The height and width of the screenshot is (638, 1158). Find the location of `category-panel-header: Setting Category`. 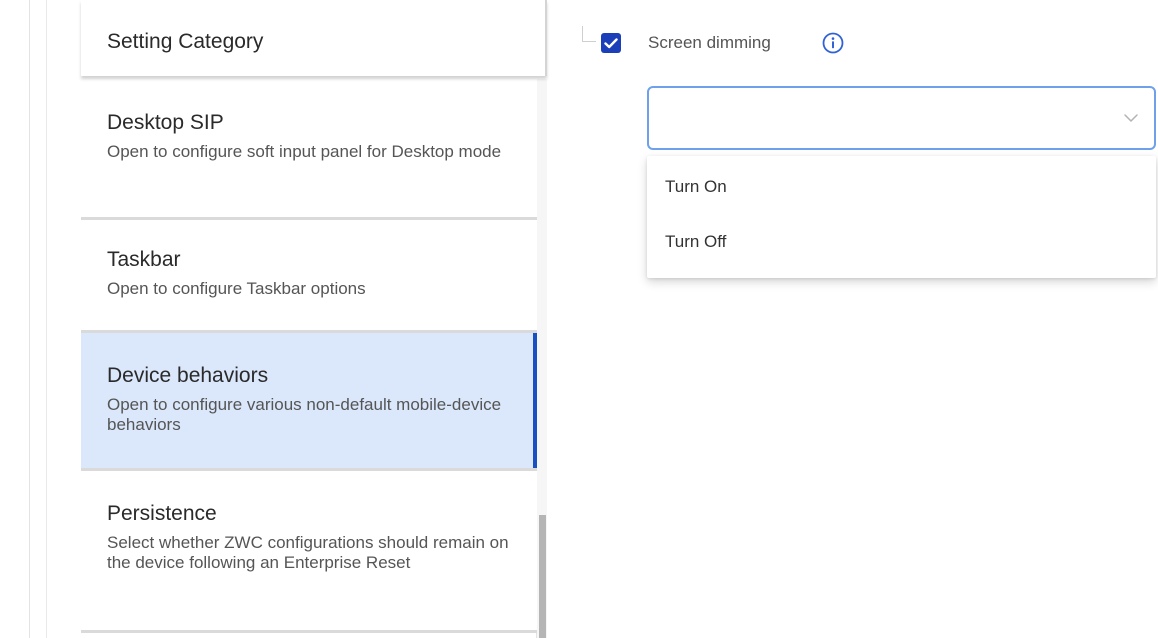

category-panel-header: Setting Category is located at coordinates (314, 38).